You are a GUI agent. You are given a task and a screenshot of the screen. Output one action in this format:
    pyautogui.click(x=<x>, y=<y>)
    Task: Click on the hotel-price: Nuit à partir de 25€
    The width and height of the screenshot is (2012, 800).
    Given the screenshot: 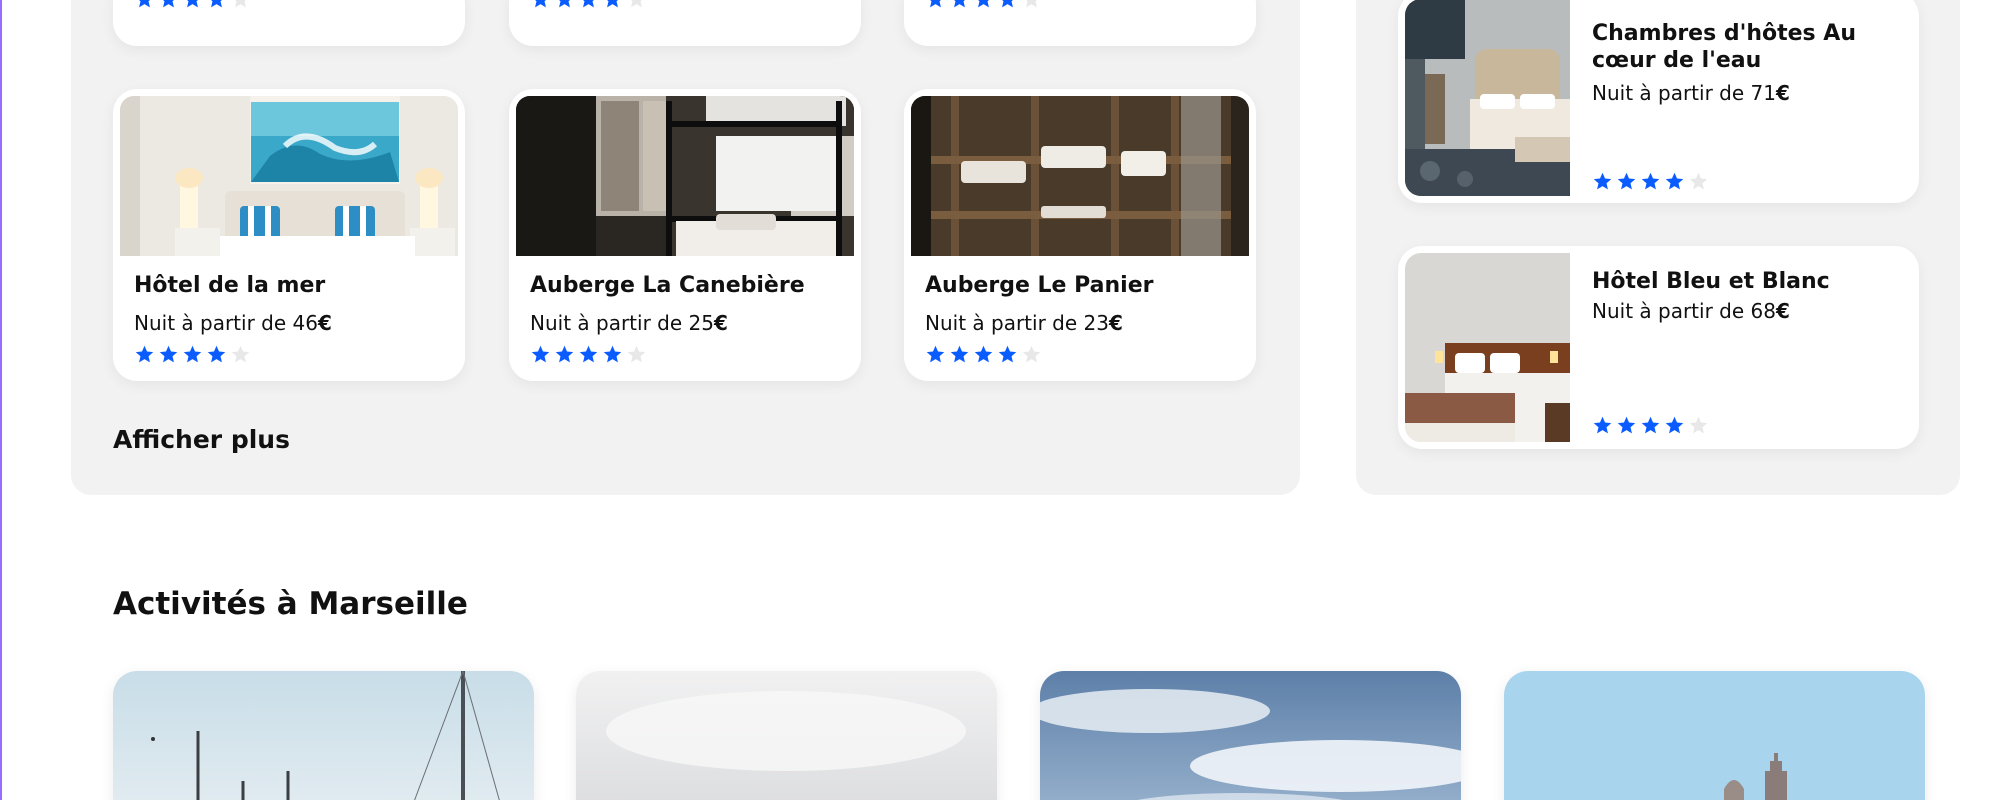 What is the action you would take?
    pyautogui.click(x=629, y=323)
    